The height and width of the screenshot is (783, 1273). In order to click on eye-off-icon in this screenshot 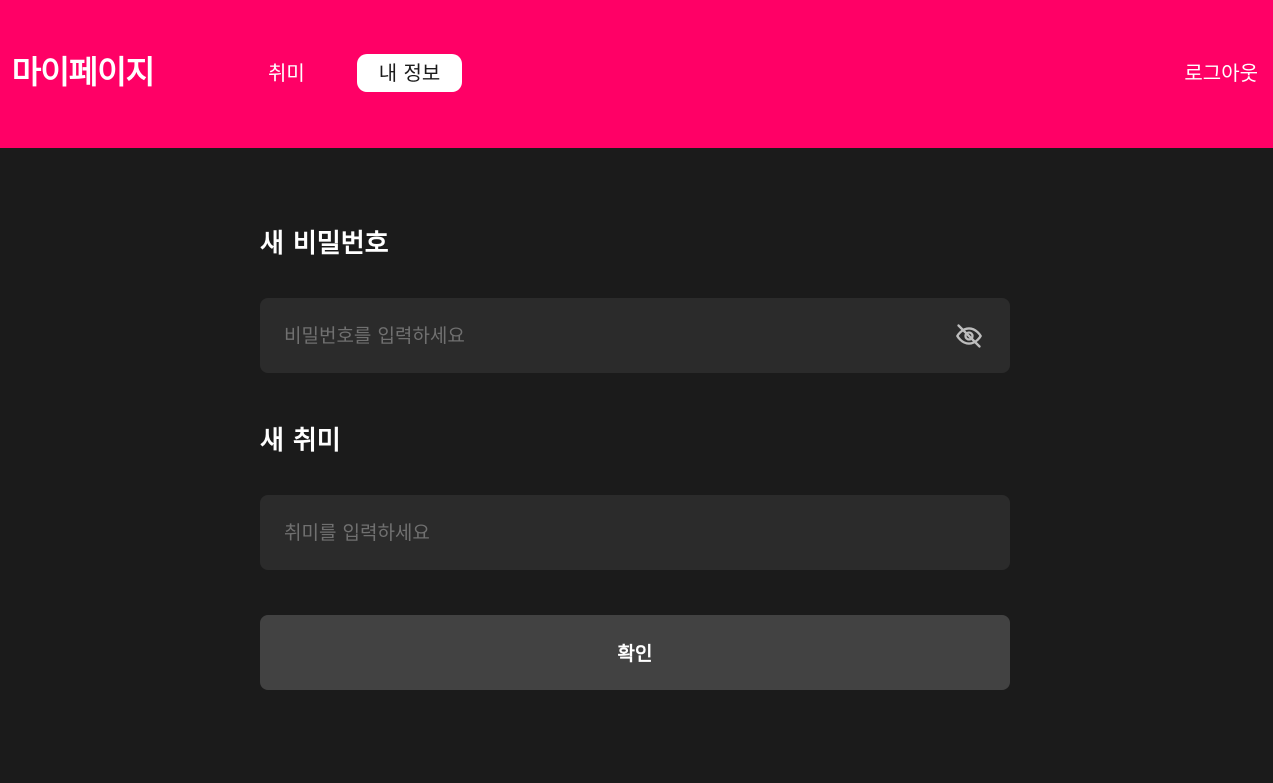, I will do `click(969, 336)`.